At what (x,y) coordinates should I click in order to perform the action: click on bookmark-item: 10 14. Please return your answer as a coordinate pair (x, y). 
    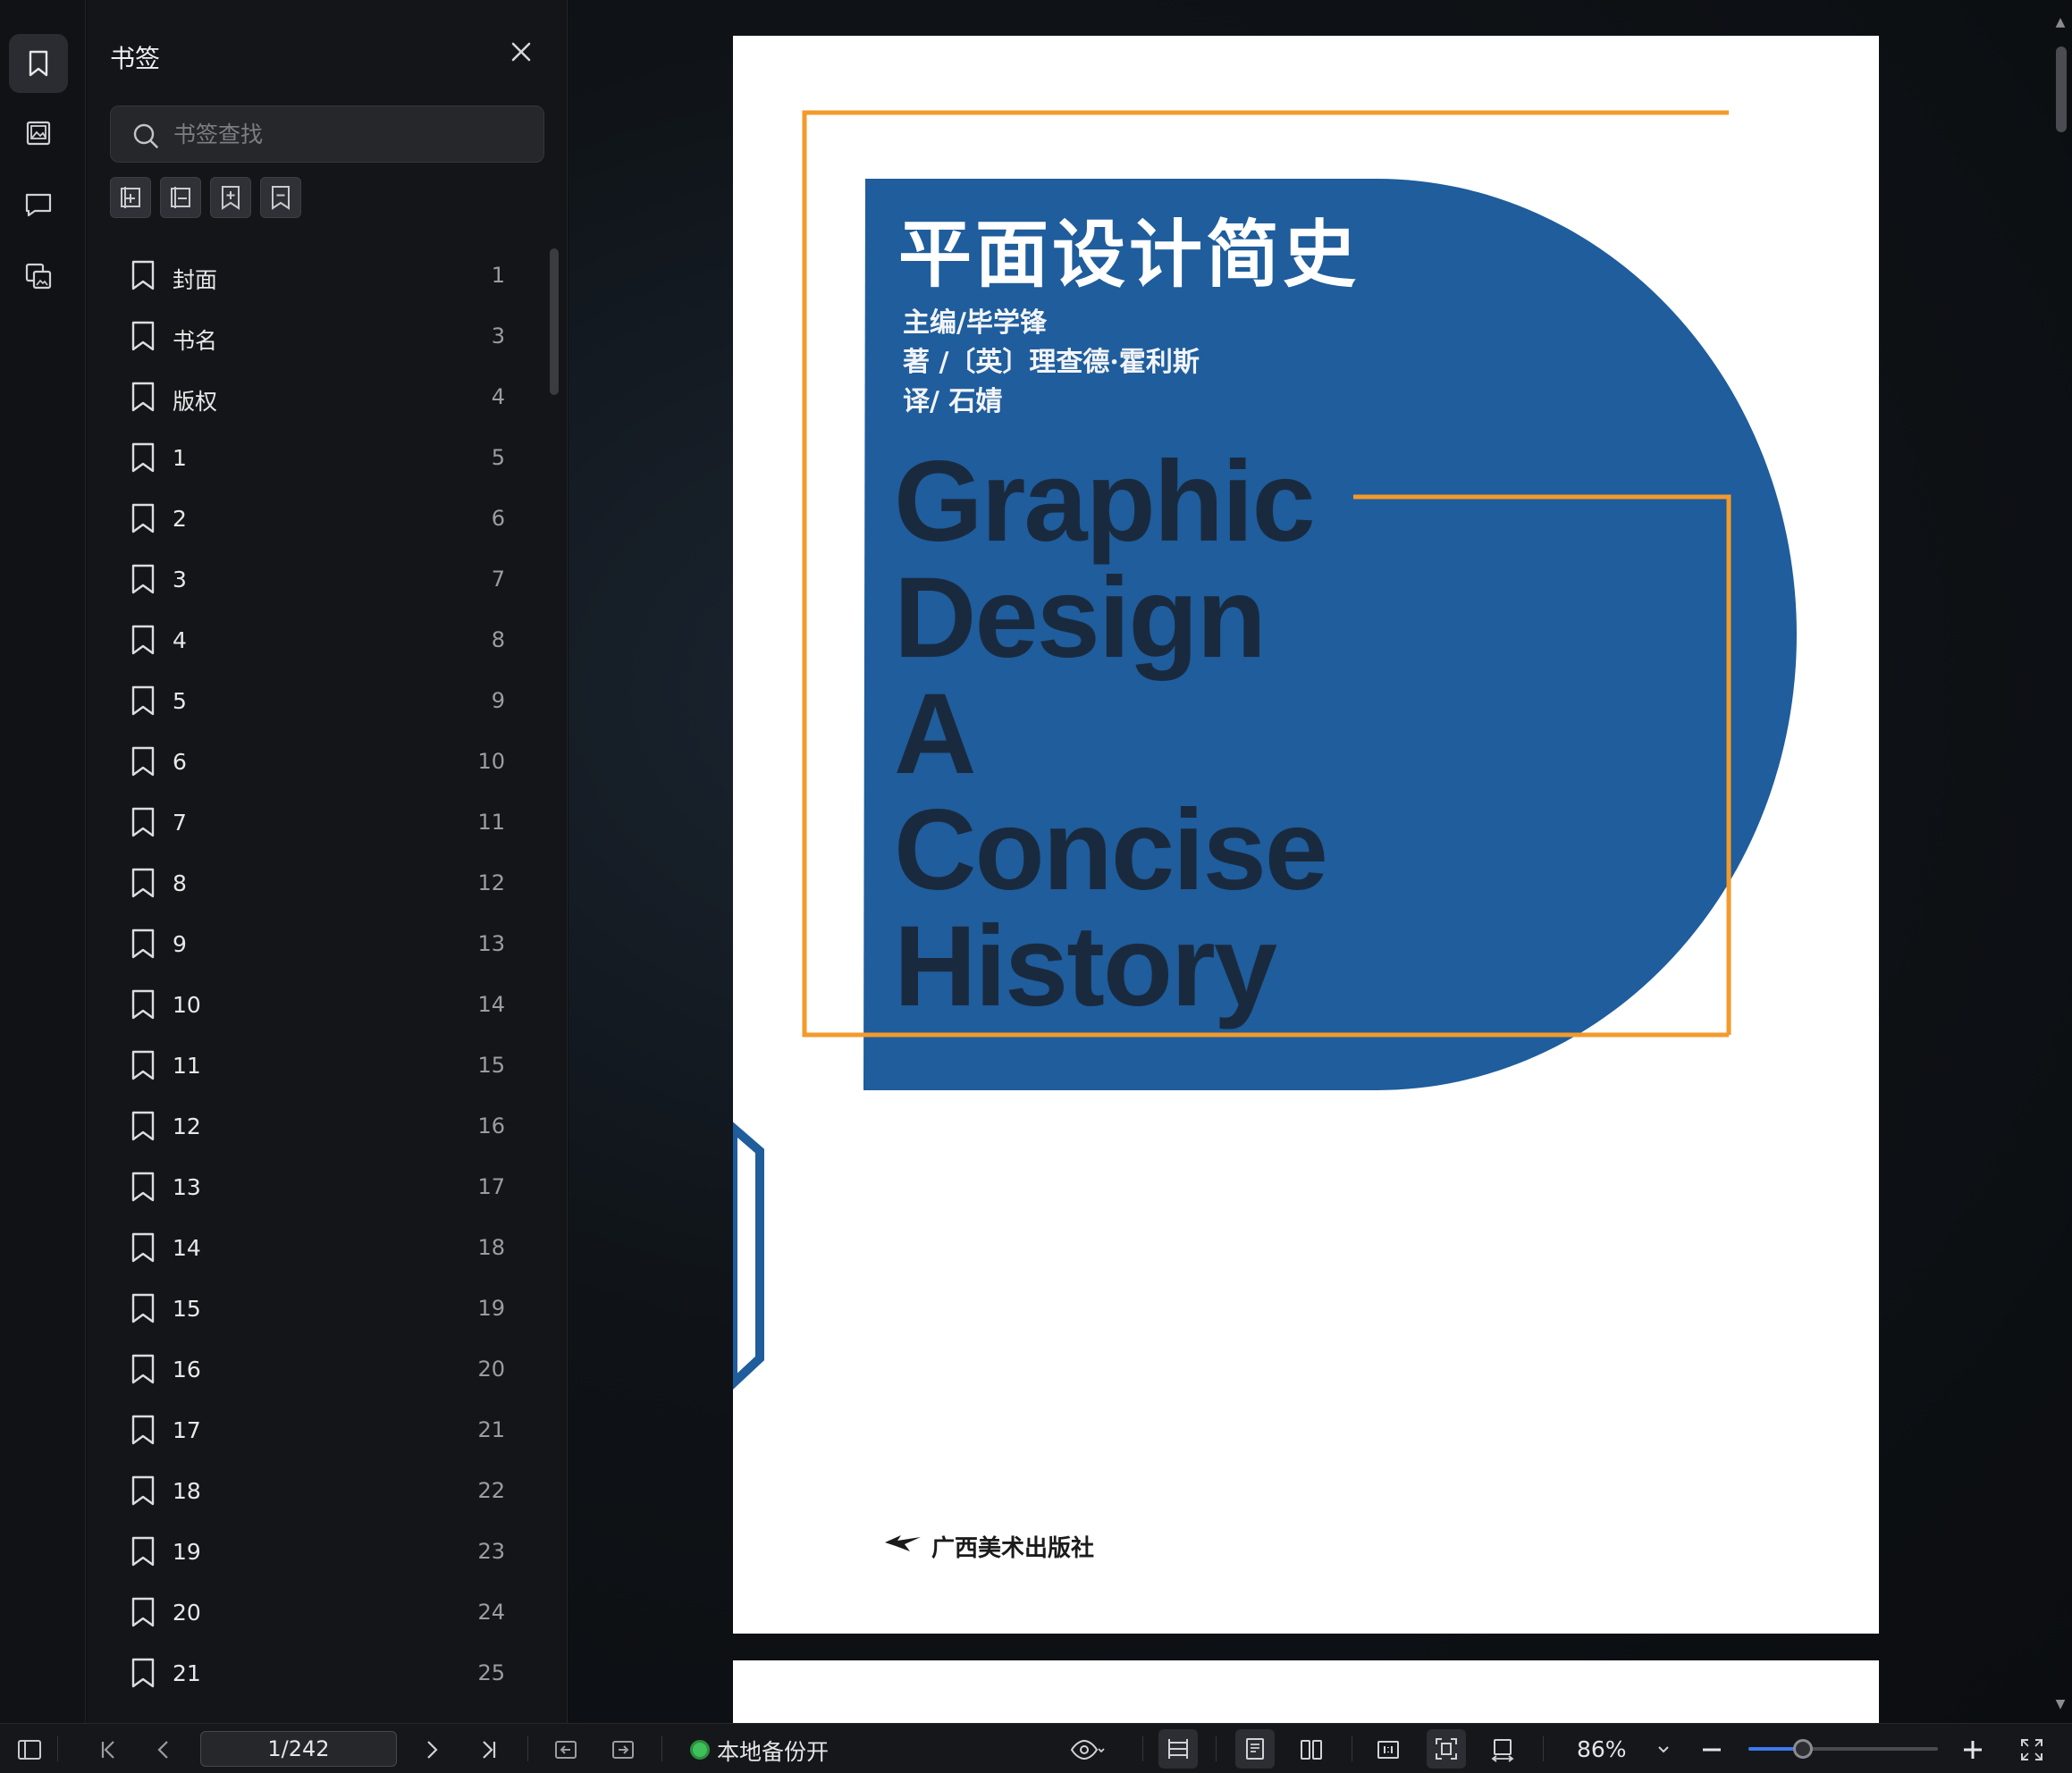
    Looking at the image, I should click on (319, 1004).